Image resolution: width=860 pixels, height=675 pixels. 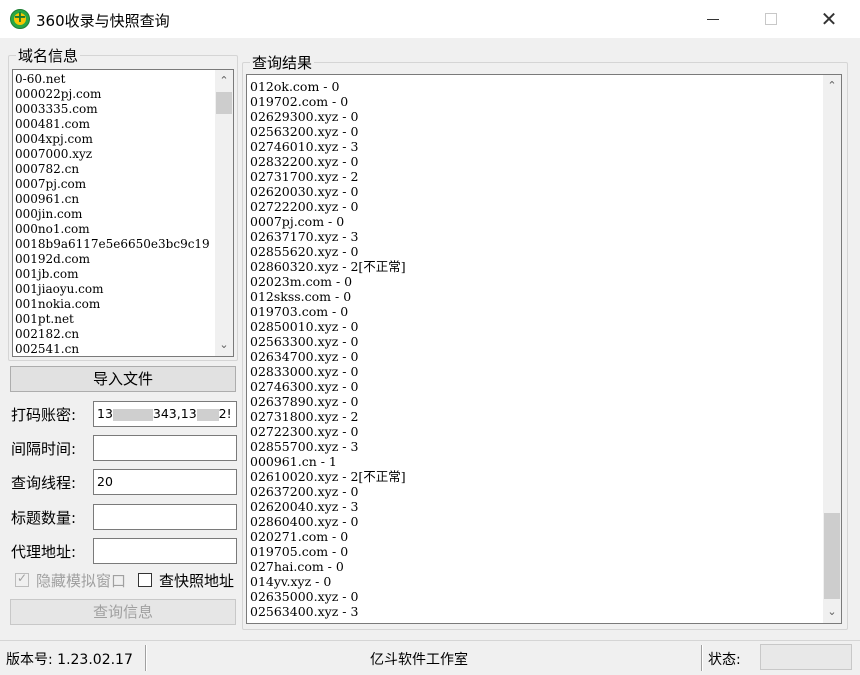 I want to click on maximize-button, so click(x=771, y=19).